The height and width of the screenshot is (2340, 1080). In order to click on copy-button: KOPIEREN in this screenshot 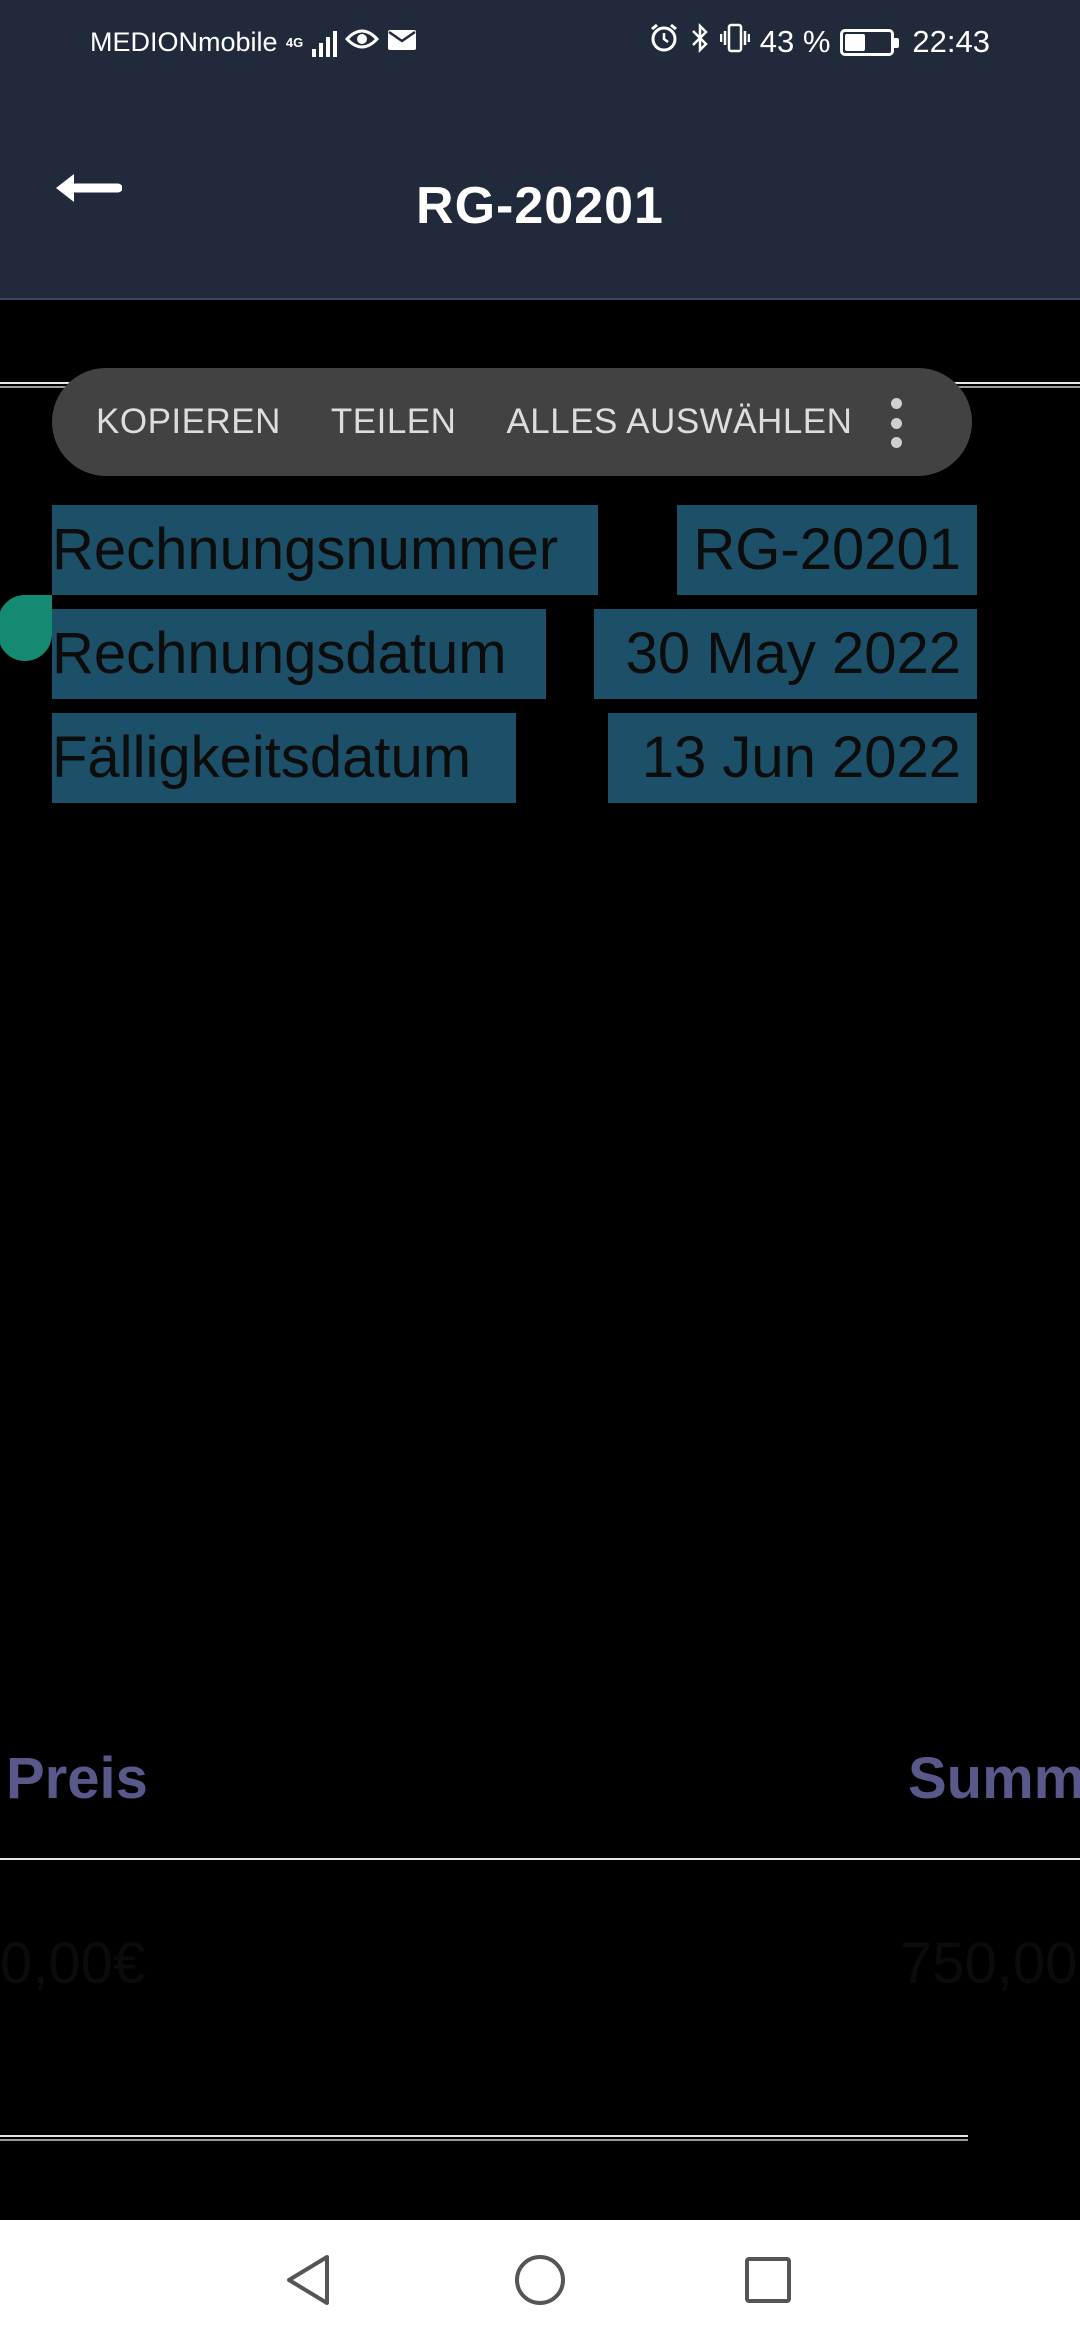, I will do `click(188, 422)`.